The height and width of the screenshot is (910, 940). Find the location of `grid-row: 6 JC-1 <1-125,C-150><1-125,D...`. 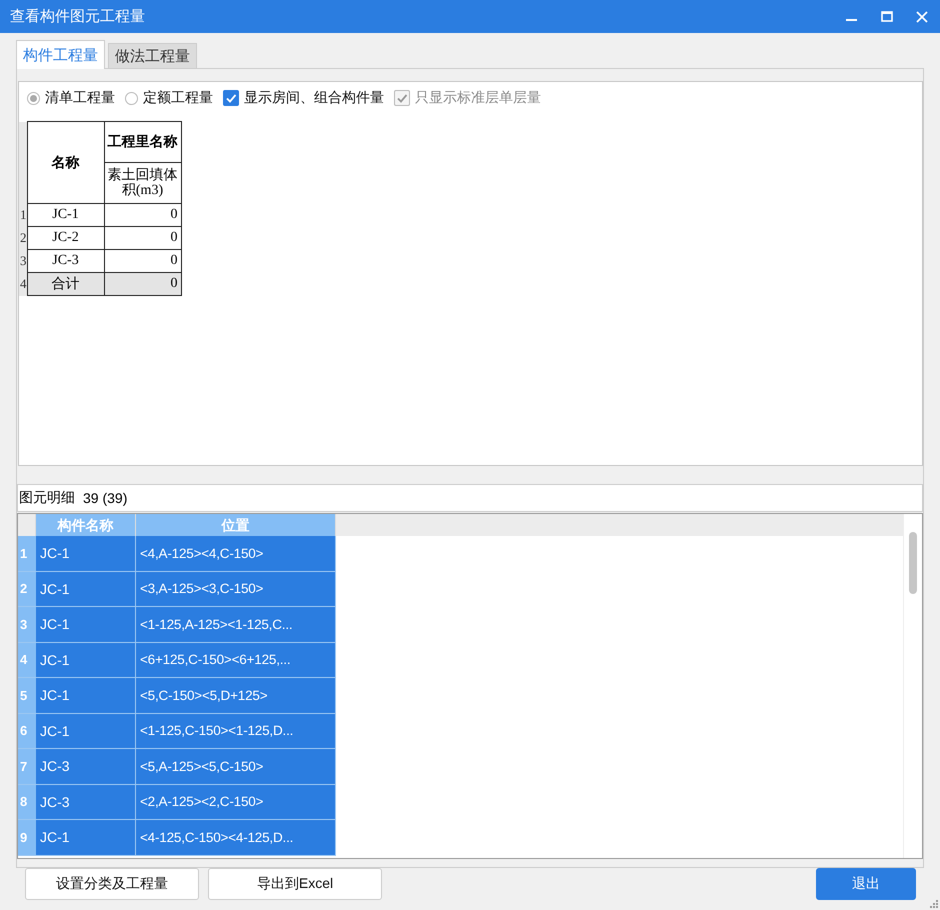

grid-row: 6 JC-1 <1-125,C-150><1-125,D... is located at coordinates (460, 731).